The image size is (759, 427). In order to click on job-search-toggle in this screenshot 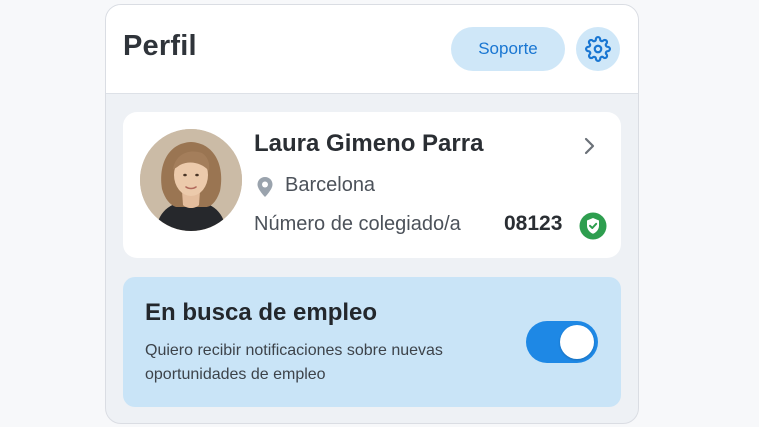, I will do `click(562, 342)`.